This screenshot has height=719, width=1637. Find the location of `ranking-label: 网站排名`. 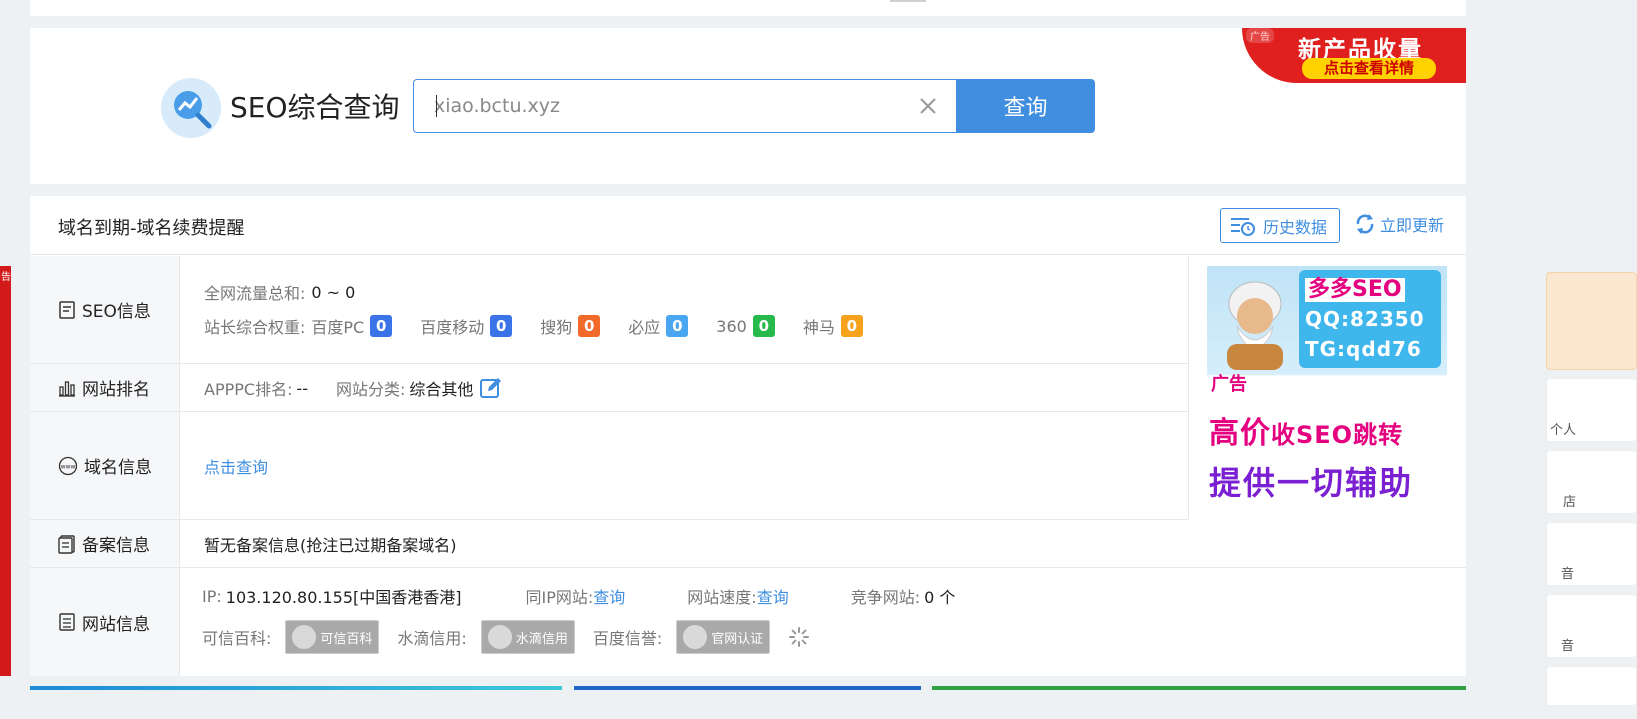

ranking-label: 网站排名 is located at coordinates (105, 387).